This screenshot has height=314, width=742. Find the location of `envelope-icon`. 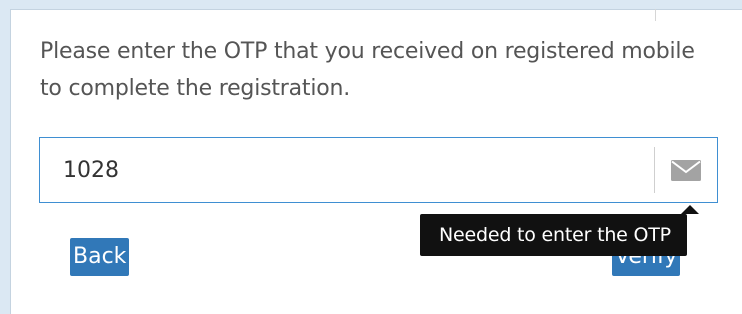

envelope-icon is located at coordinates (686, 170).